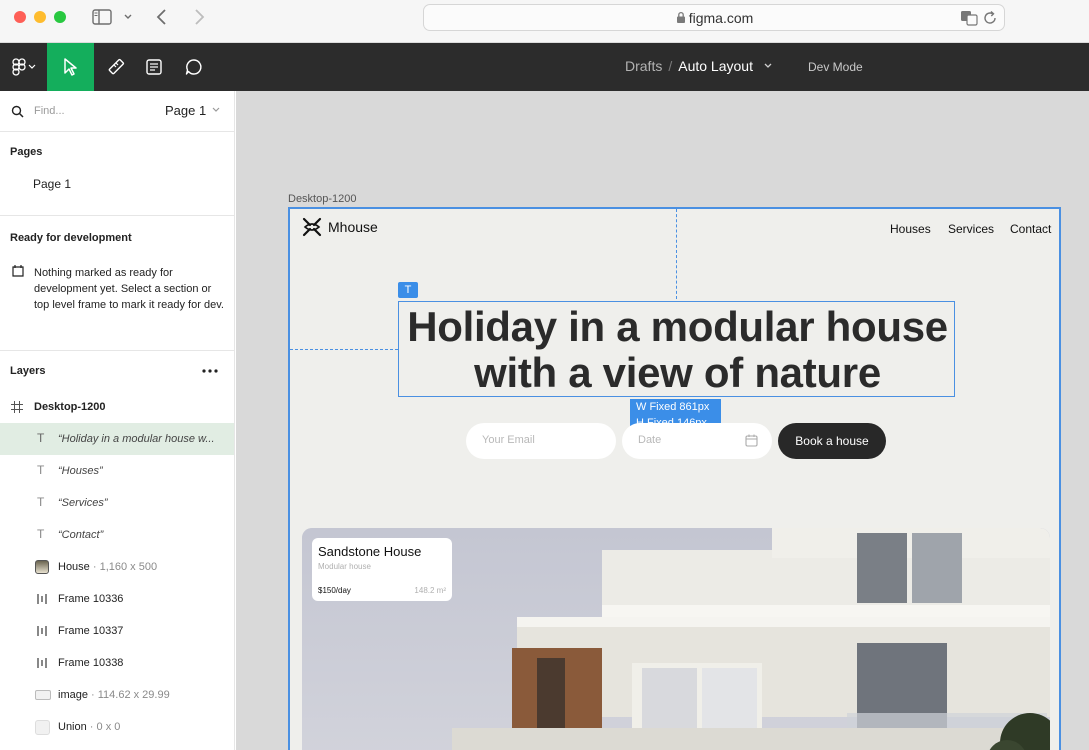  Describe the element at coordinates (370, 551) in the screenshot. I see `house-name: Sandstone House` at that location.